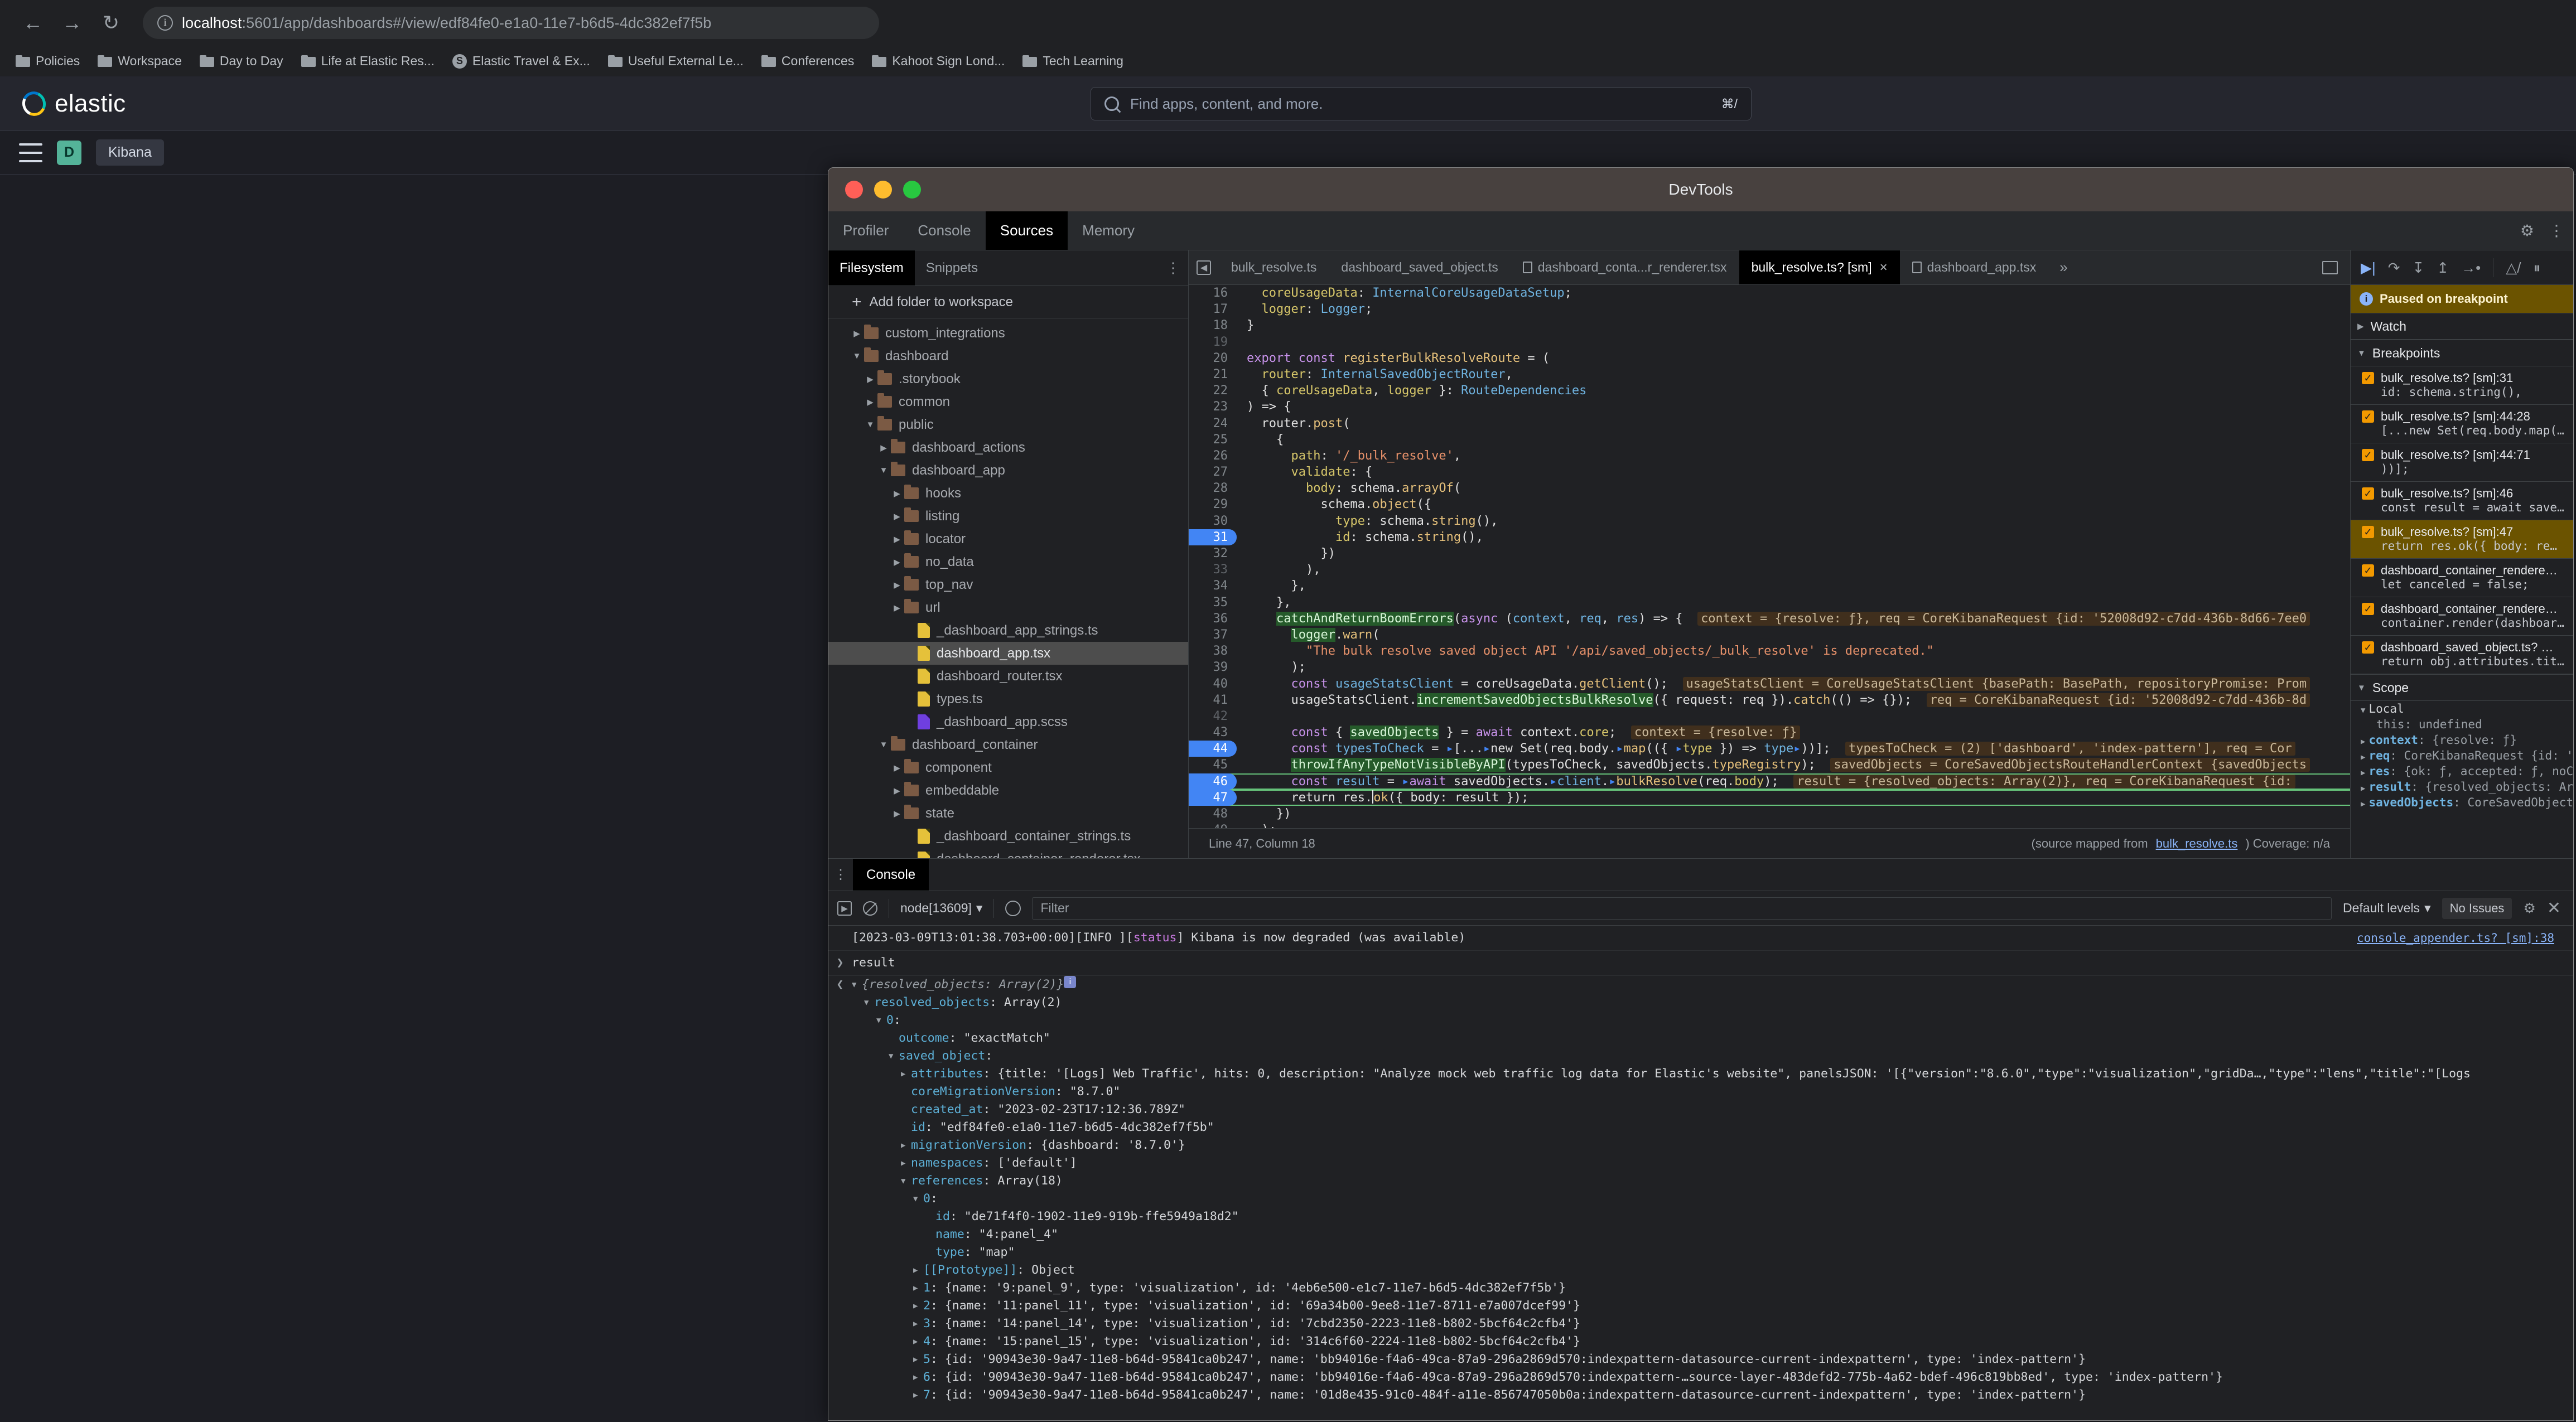 The width and height of the screenshot is (2576, 1422). I want to click on scope-section-header: ▼ Scope, so click(2462, 687).